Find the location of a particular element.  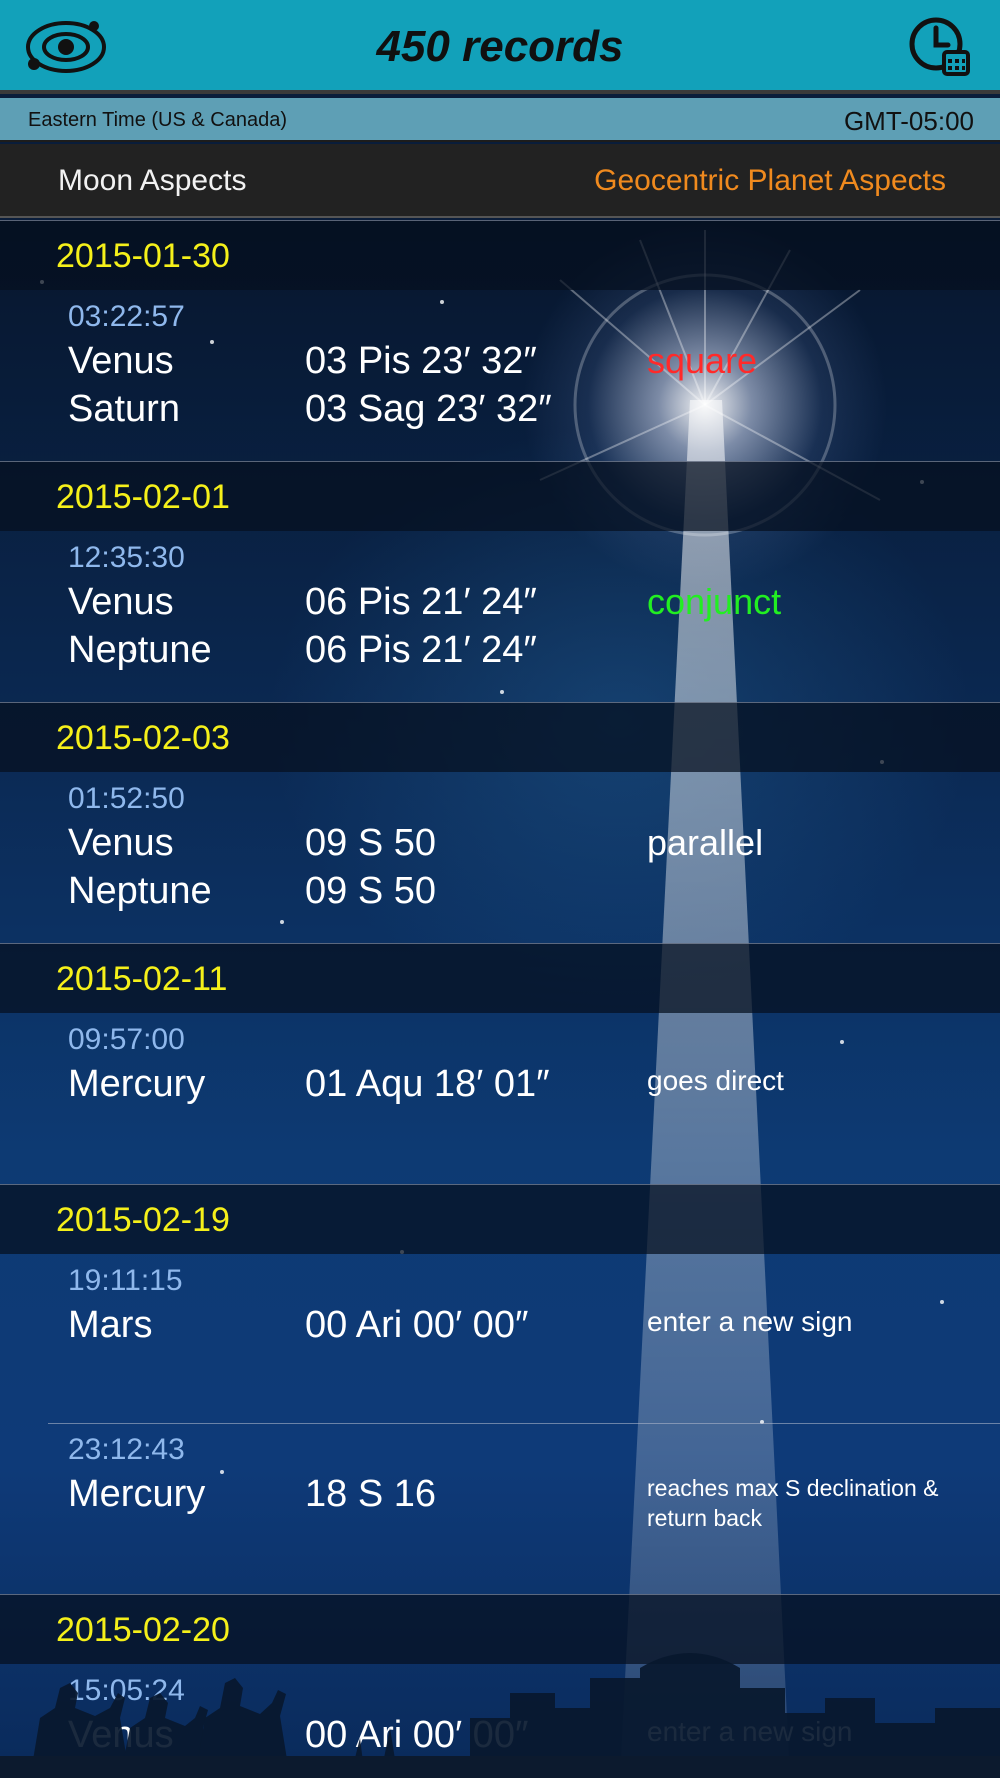

planet-name: Saturn is located at coordinates (124, 409).